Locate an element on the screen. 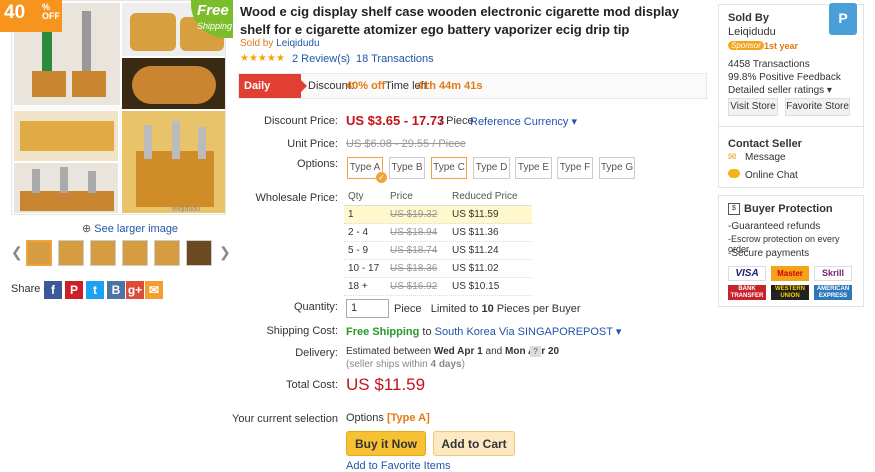 The image size is (875, 472). quantity-label: Quantity: is located at coordinates (315, 307).